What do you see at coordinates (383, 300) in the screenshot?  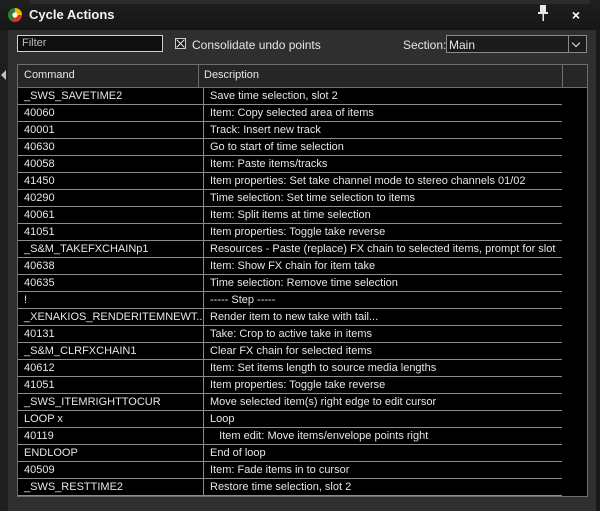 I see `description-cell: ----- Step -----` at bounding box center [383, 300].